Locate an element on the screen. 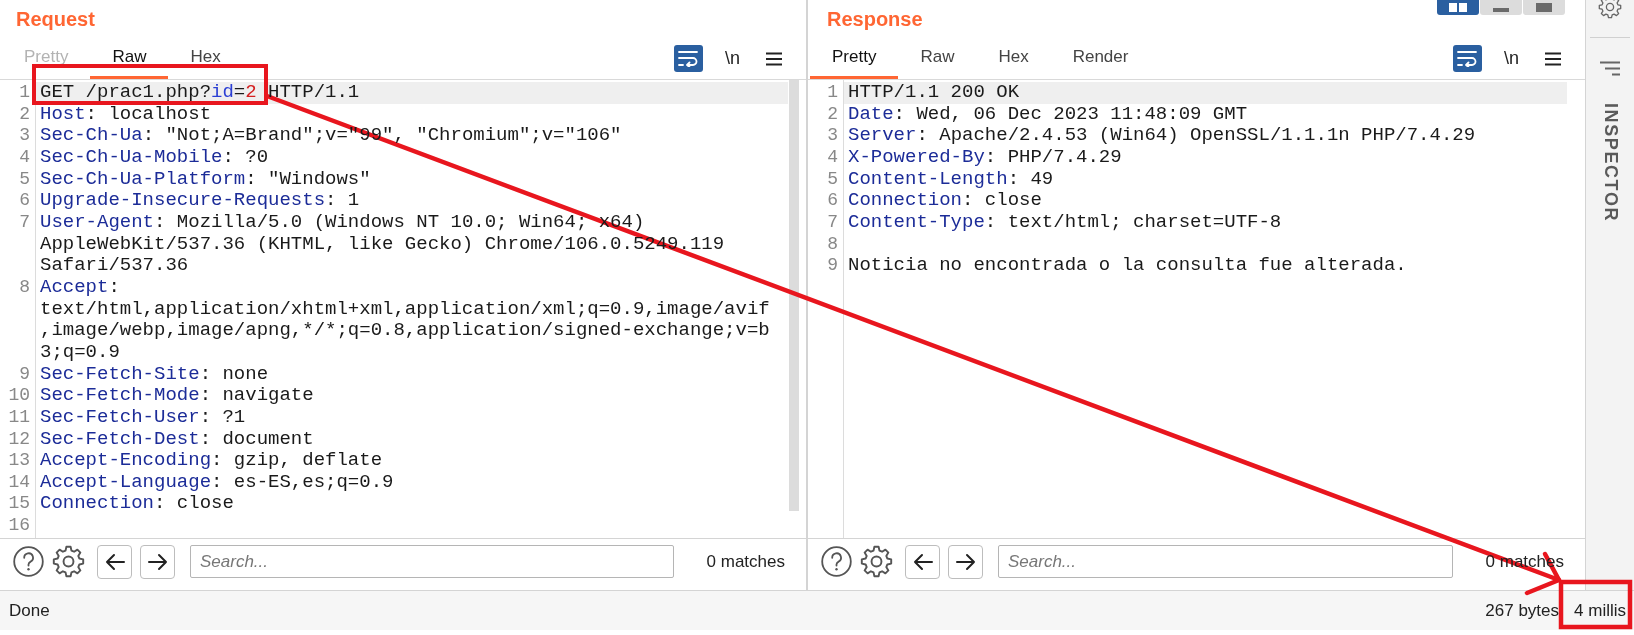 The image size is (1634, 635). line-number: 11 is located at coordinates (19, 417).